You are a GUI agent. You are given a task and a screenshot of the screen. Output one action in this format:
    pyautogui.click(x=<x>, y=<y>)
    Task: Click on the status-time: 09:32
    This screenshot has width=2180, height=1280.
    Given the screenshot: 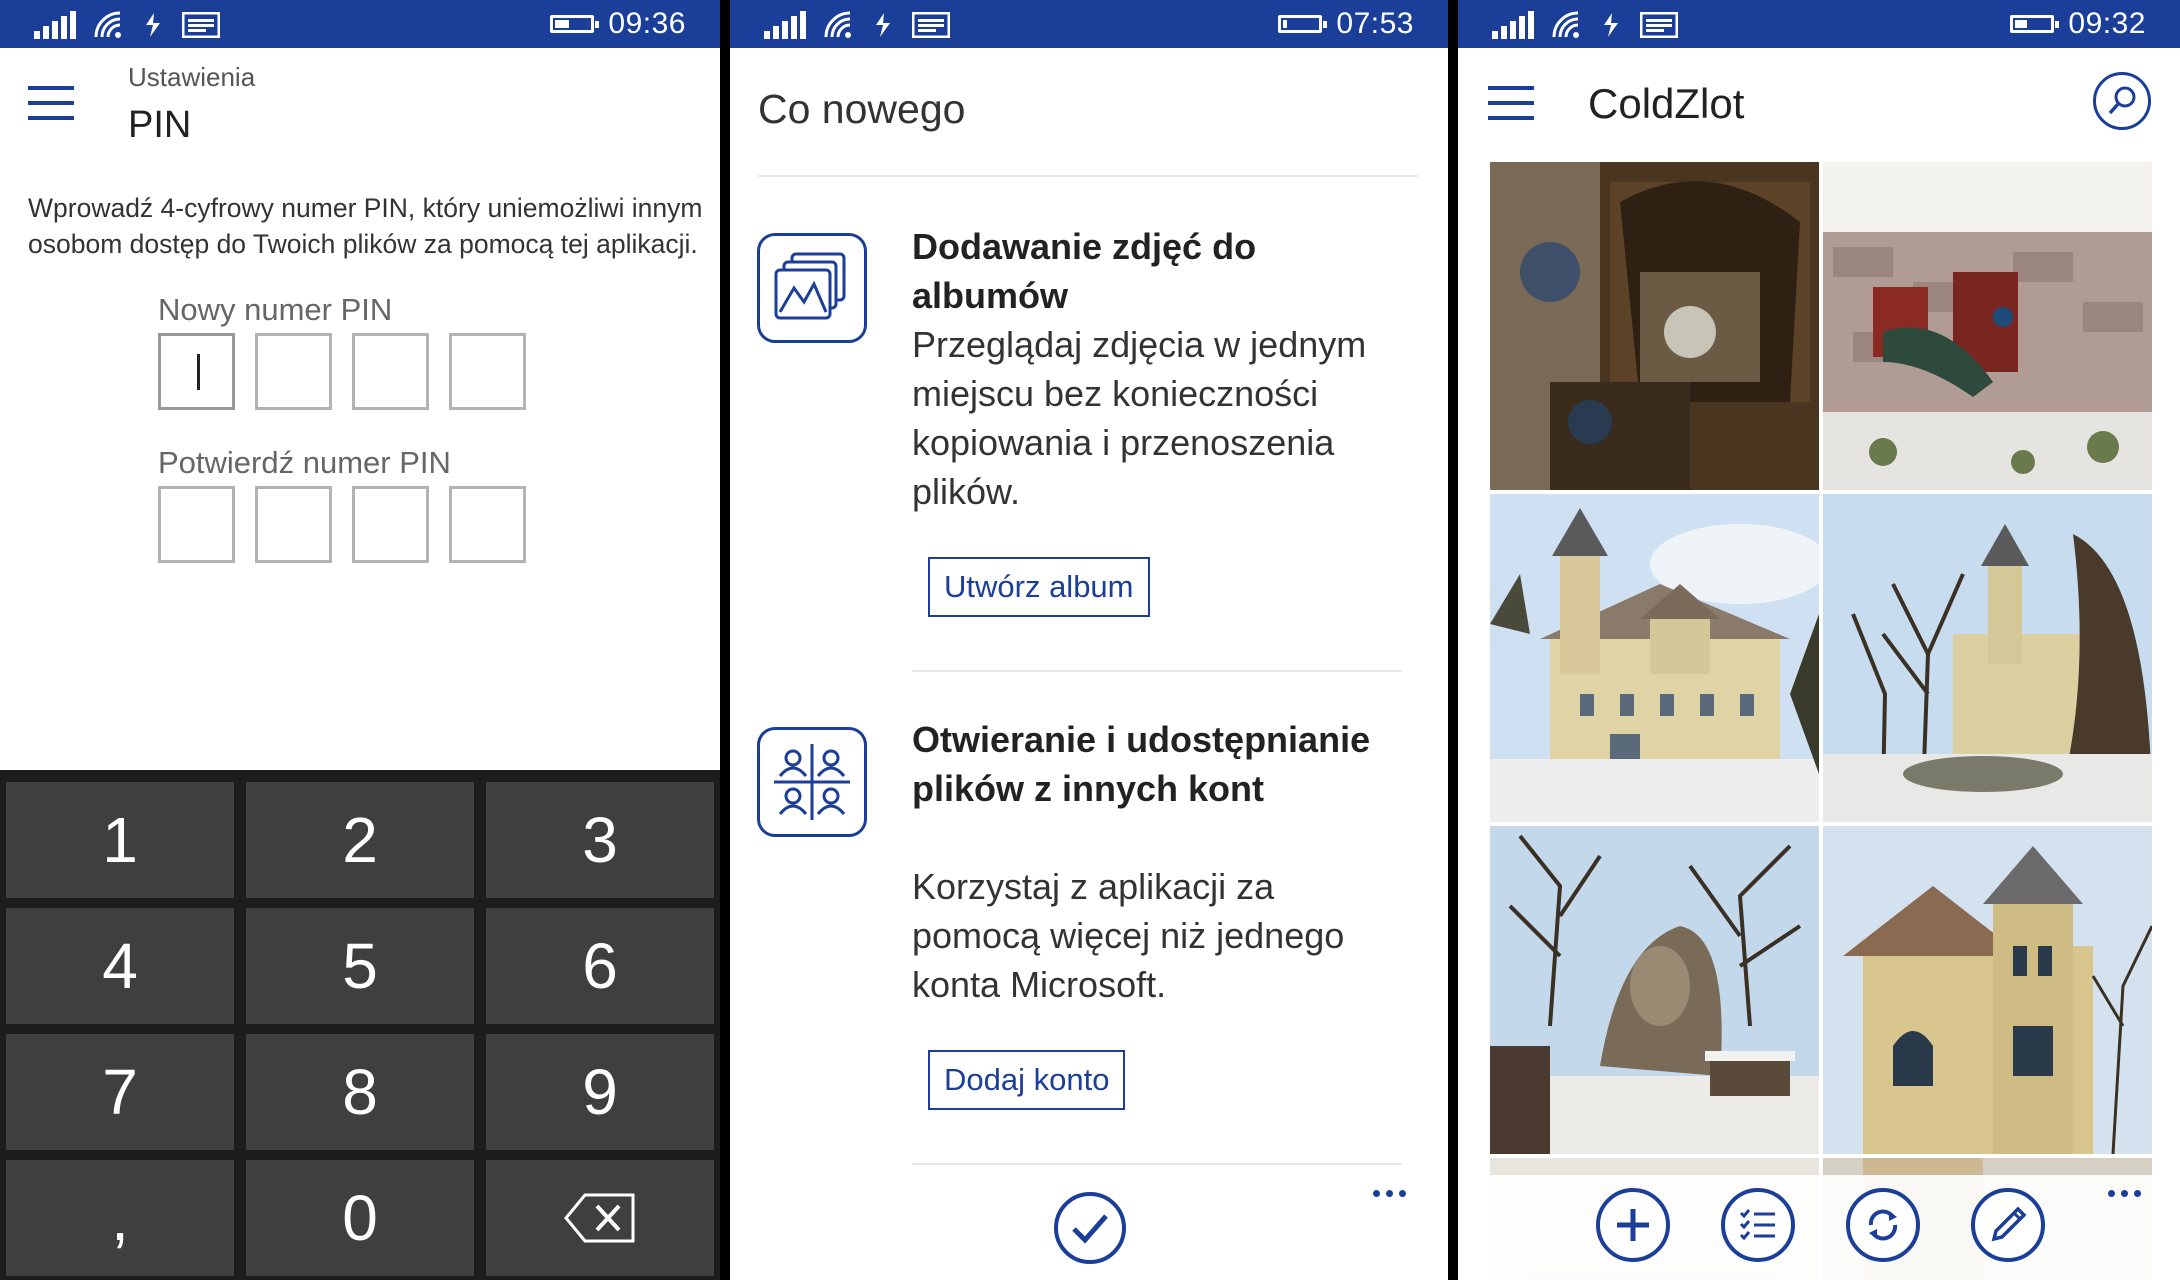 What is the action you would take?
    pyautogui.click(x=2107, y=23)
    